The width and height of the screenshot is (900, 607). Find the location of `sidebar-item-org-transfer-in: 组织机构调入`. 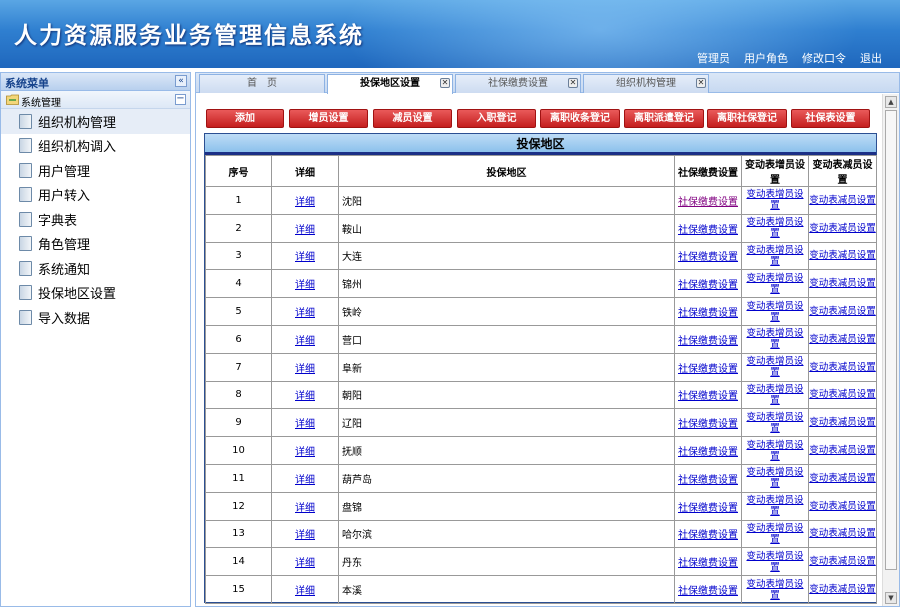

sidebar-item-org-transfer-in: 组织机构调入 is located at coordinates (95, 146).